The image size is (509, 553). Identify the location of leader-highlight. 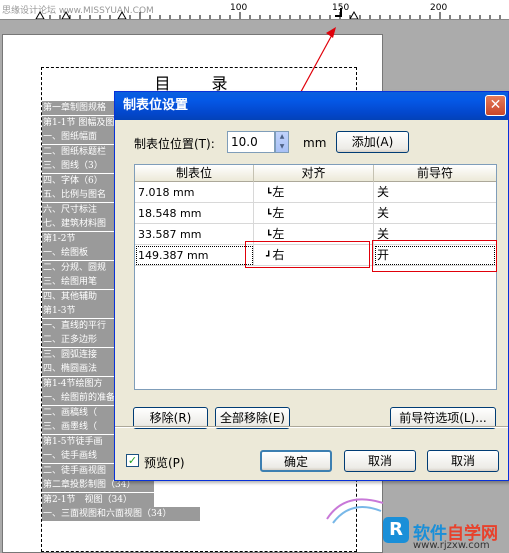
(434, 256).